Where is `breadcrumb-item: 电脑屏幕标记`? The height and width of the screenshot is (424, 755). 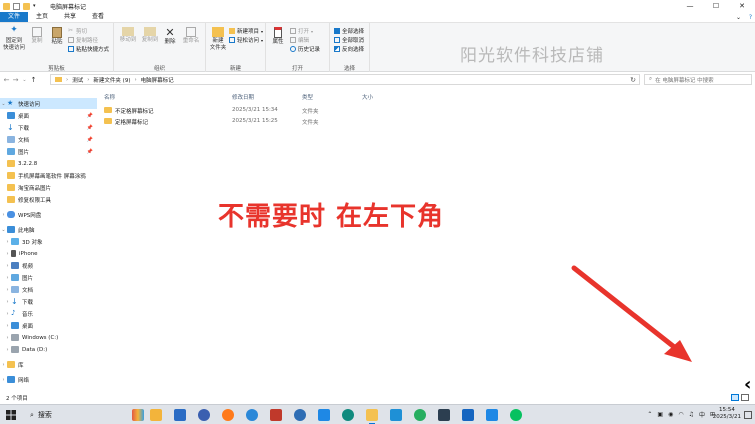 breadcrumb-item: 电脑屏幕标记 is located at coordinates (157, 80).